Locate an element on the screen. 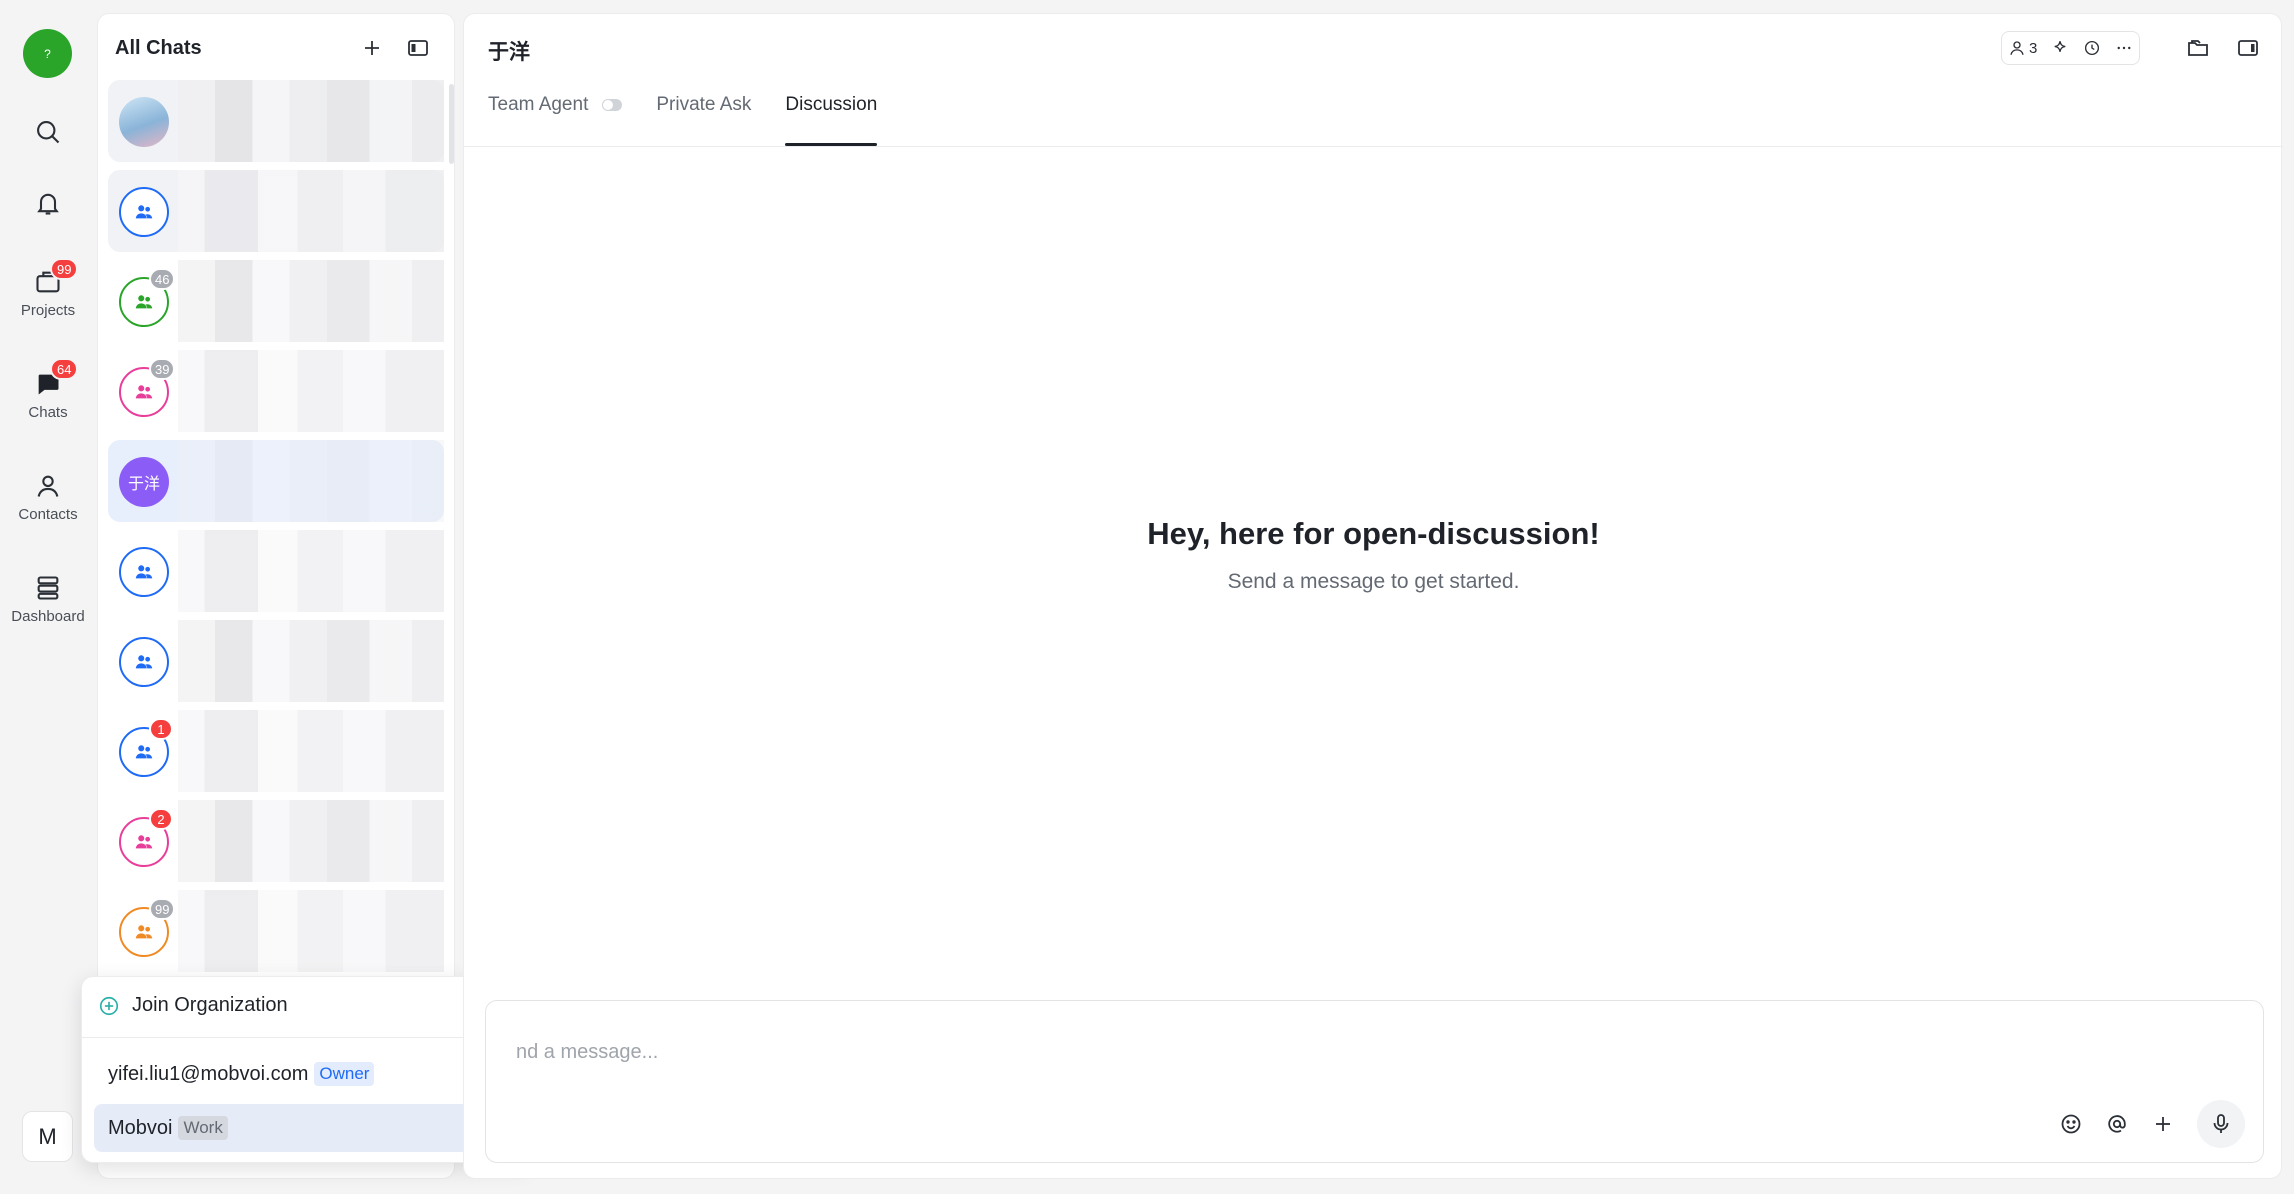 The height and width of the screenshot is (1194, 2294). chat-avatar-photo is located at coordinates (144, 122).